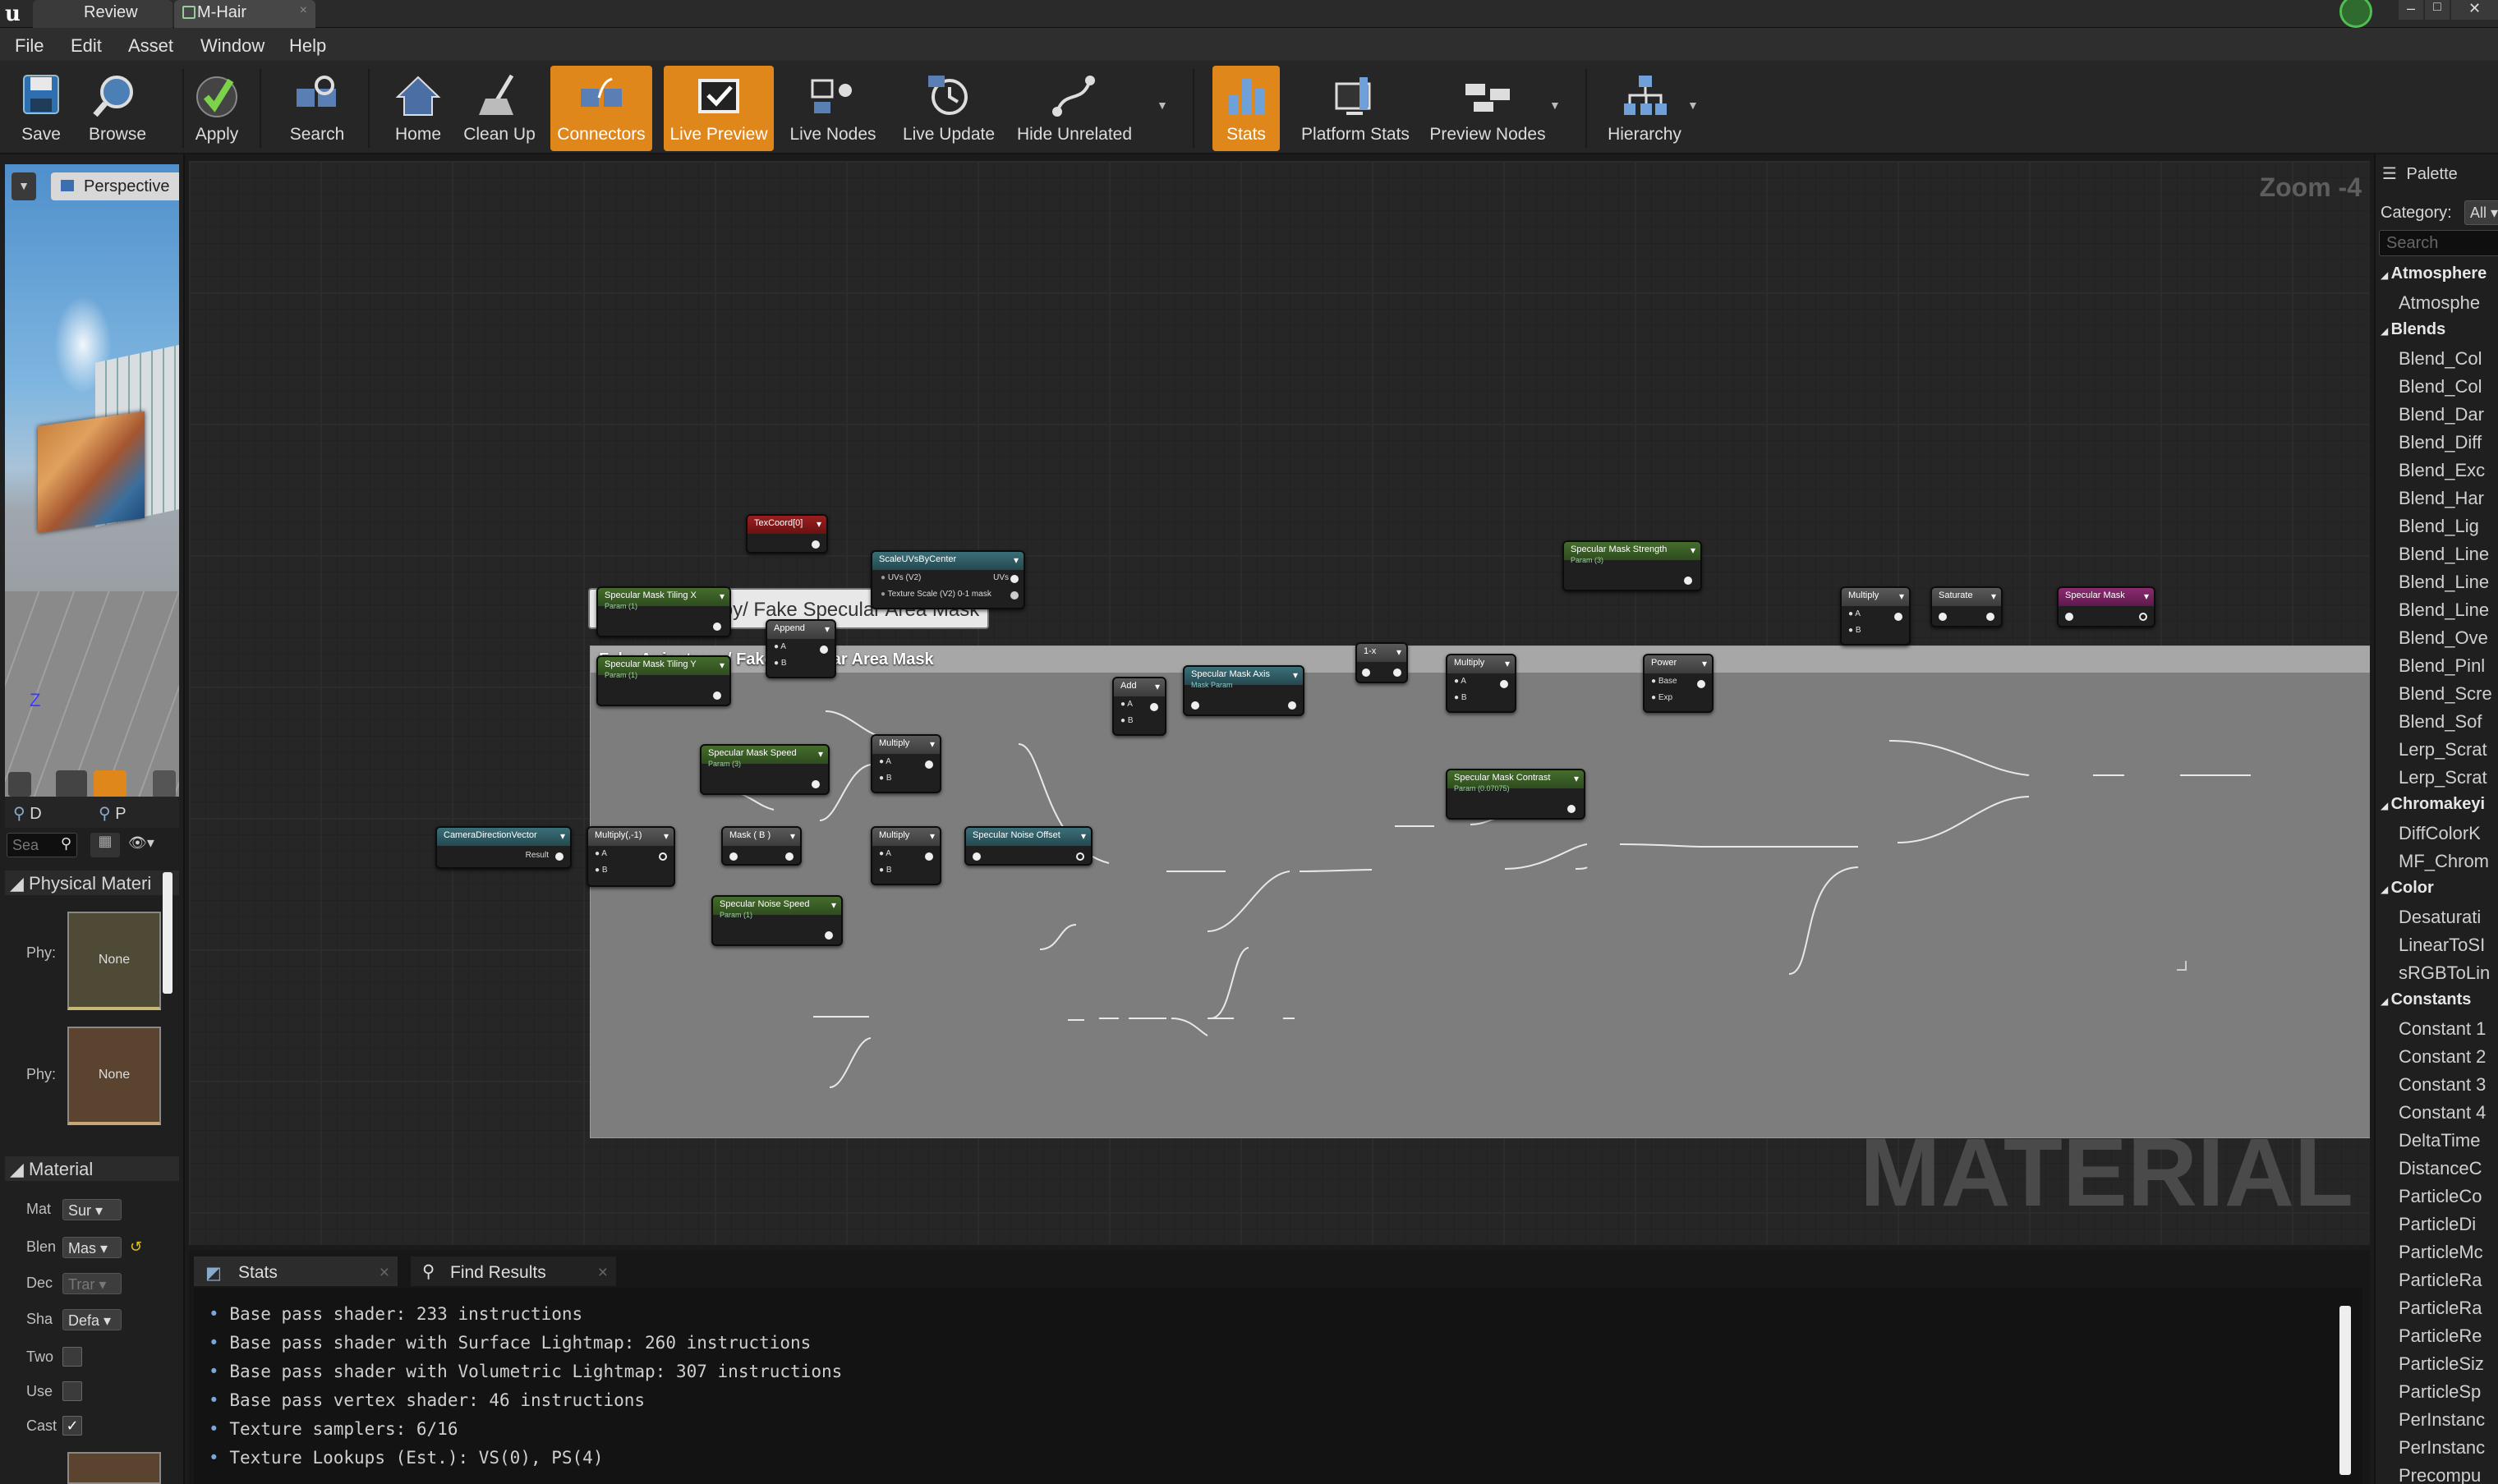 Image resolution: width=2498 pixels, height=1484 pixels. Describe the element at coordinates (2433, 804) in the screenshot. I see `palette-category: ◢ Chromakeyi` at that location.